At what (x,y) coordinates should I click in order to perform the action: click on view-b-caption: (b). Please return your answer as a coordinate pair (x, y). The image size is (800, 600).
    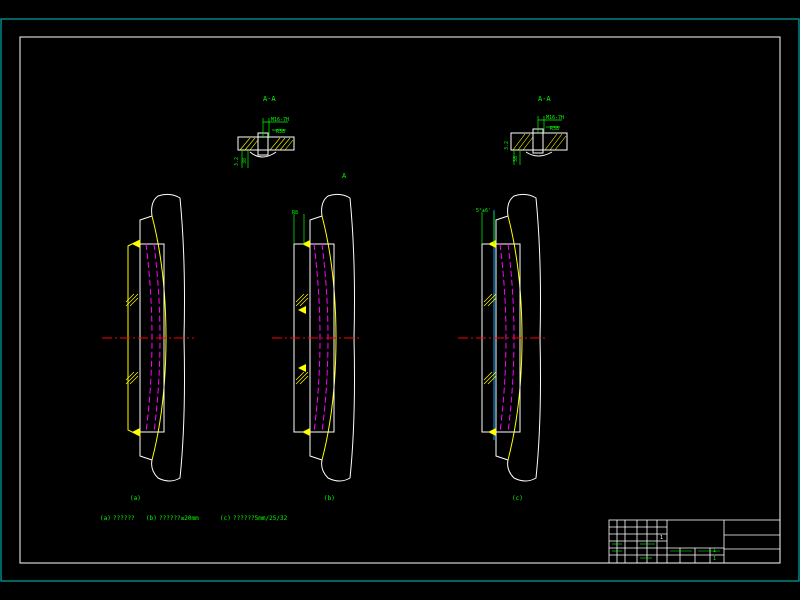
    Looking at the image, I should click on (329, 498).